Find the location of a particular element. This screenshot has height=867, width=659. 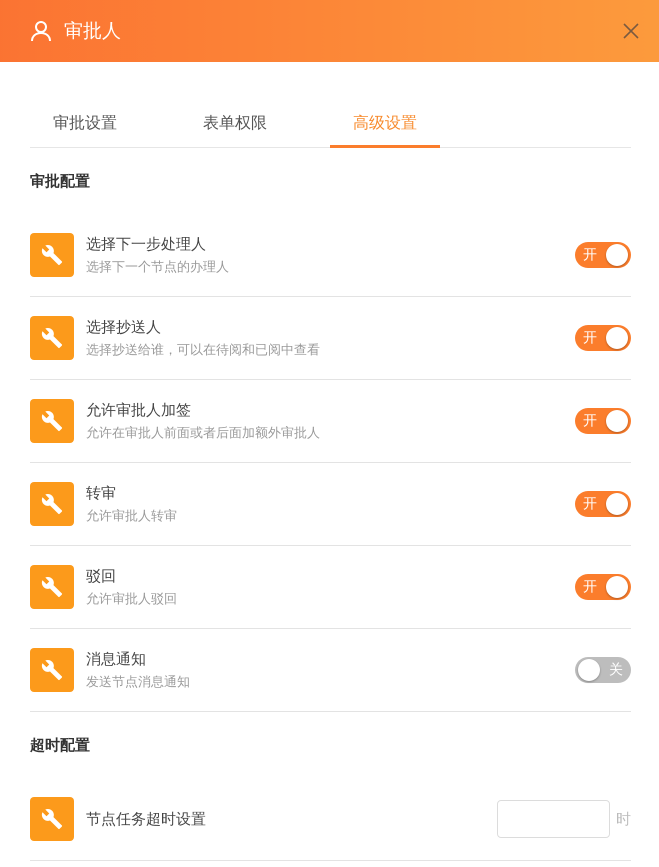

setting-title: 消息通知 is located at coordinates (116, 659).